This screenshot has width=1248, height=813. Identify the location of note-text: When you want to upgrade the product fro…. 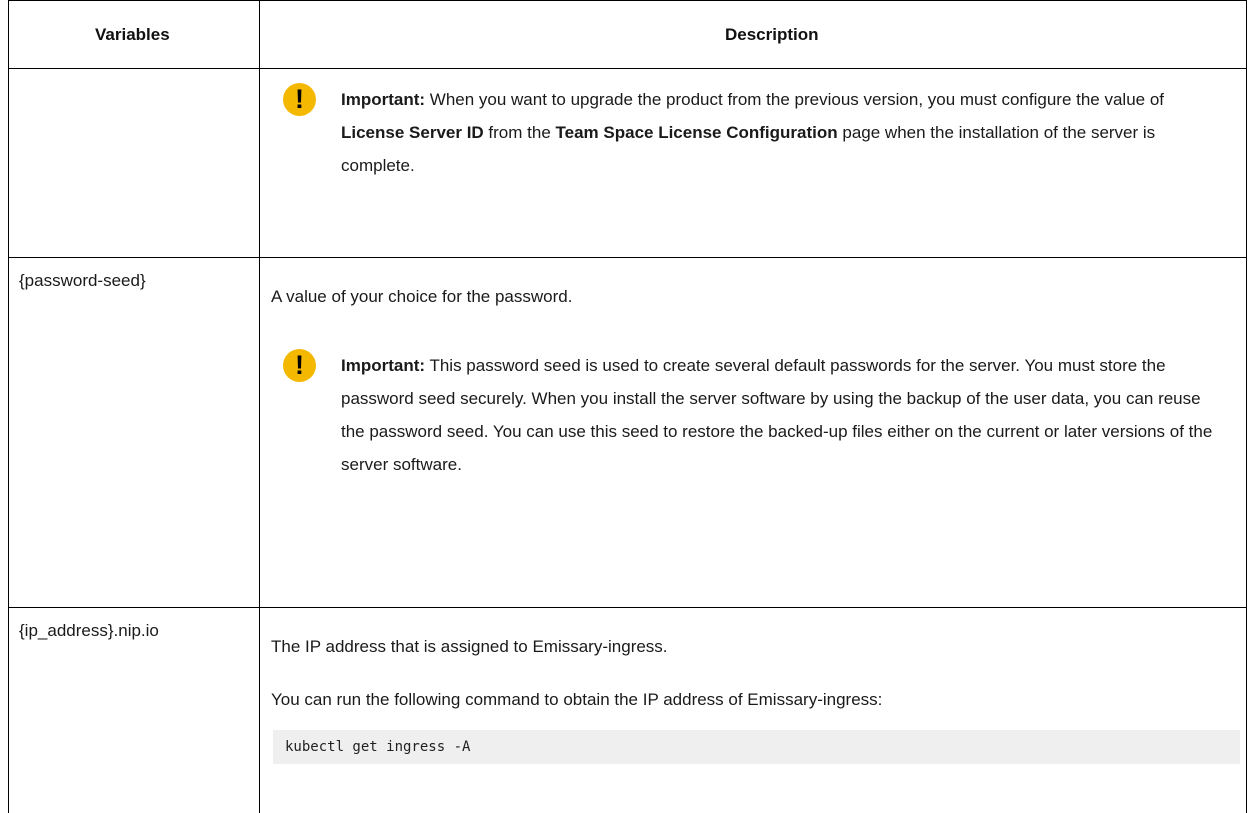
(795, 99).